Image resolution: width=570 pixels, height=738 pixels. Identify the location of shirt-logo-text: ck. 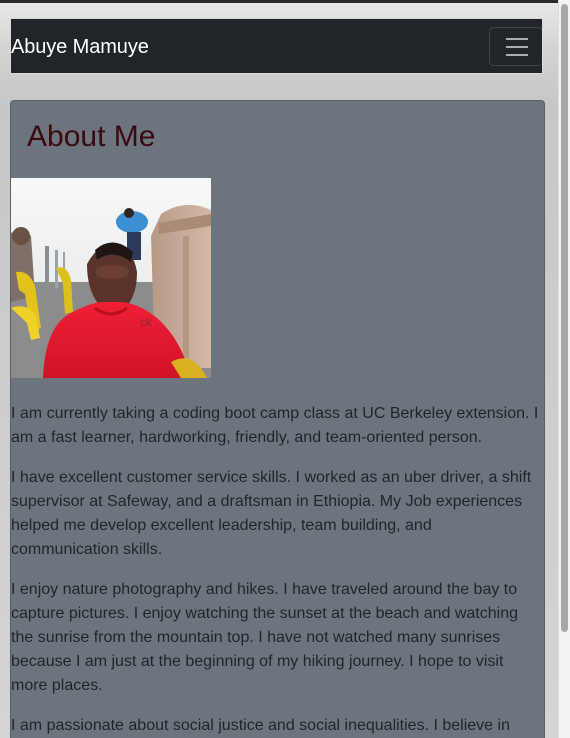
(146, 322).